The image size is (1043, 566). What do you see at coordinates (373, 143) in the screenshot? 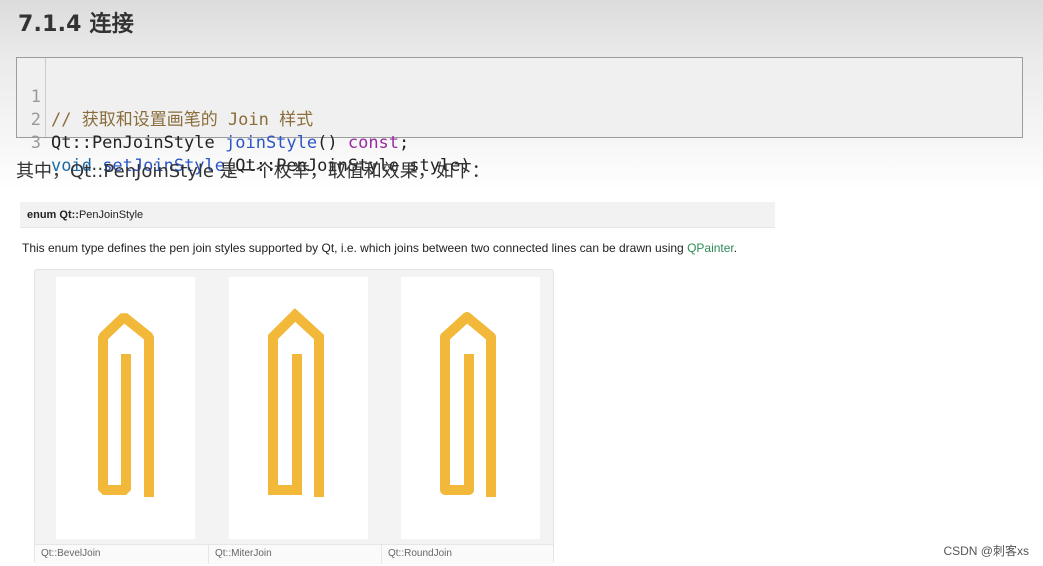
I see `code-keyword: const` at bounding box center [373, 143].